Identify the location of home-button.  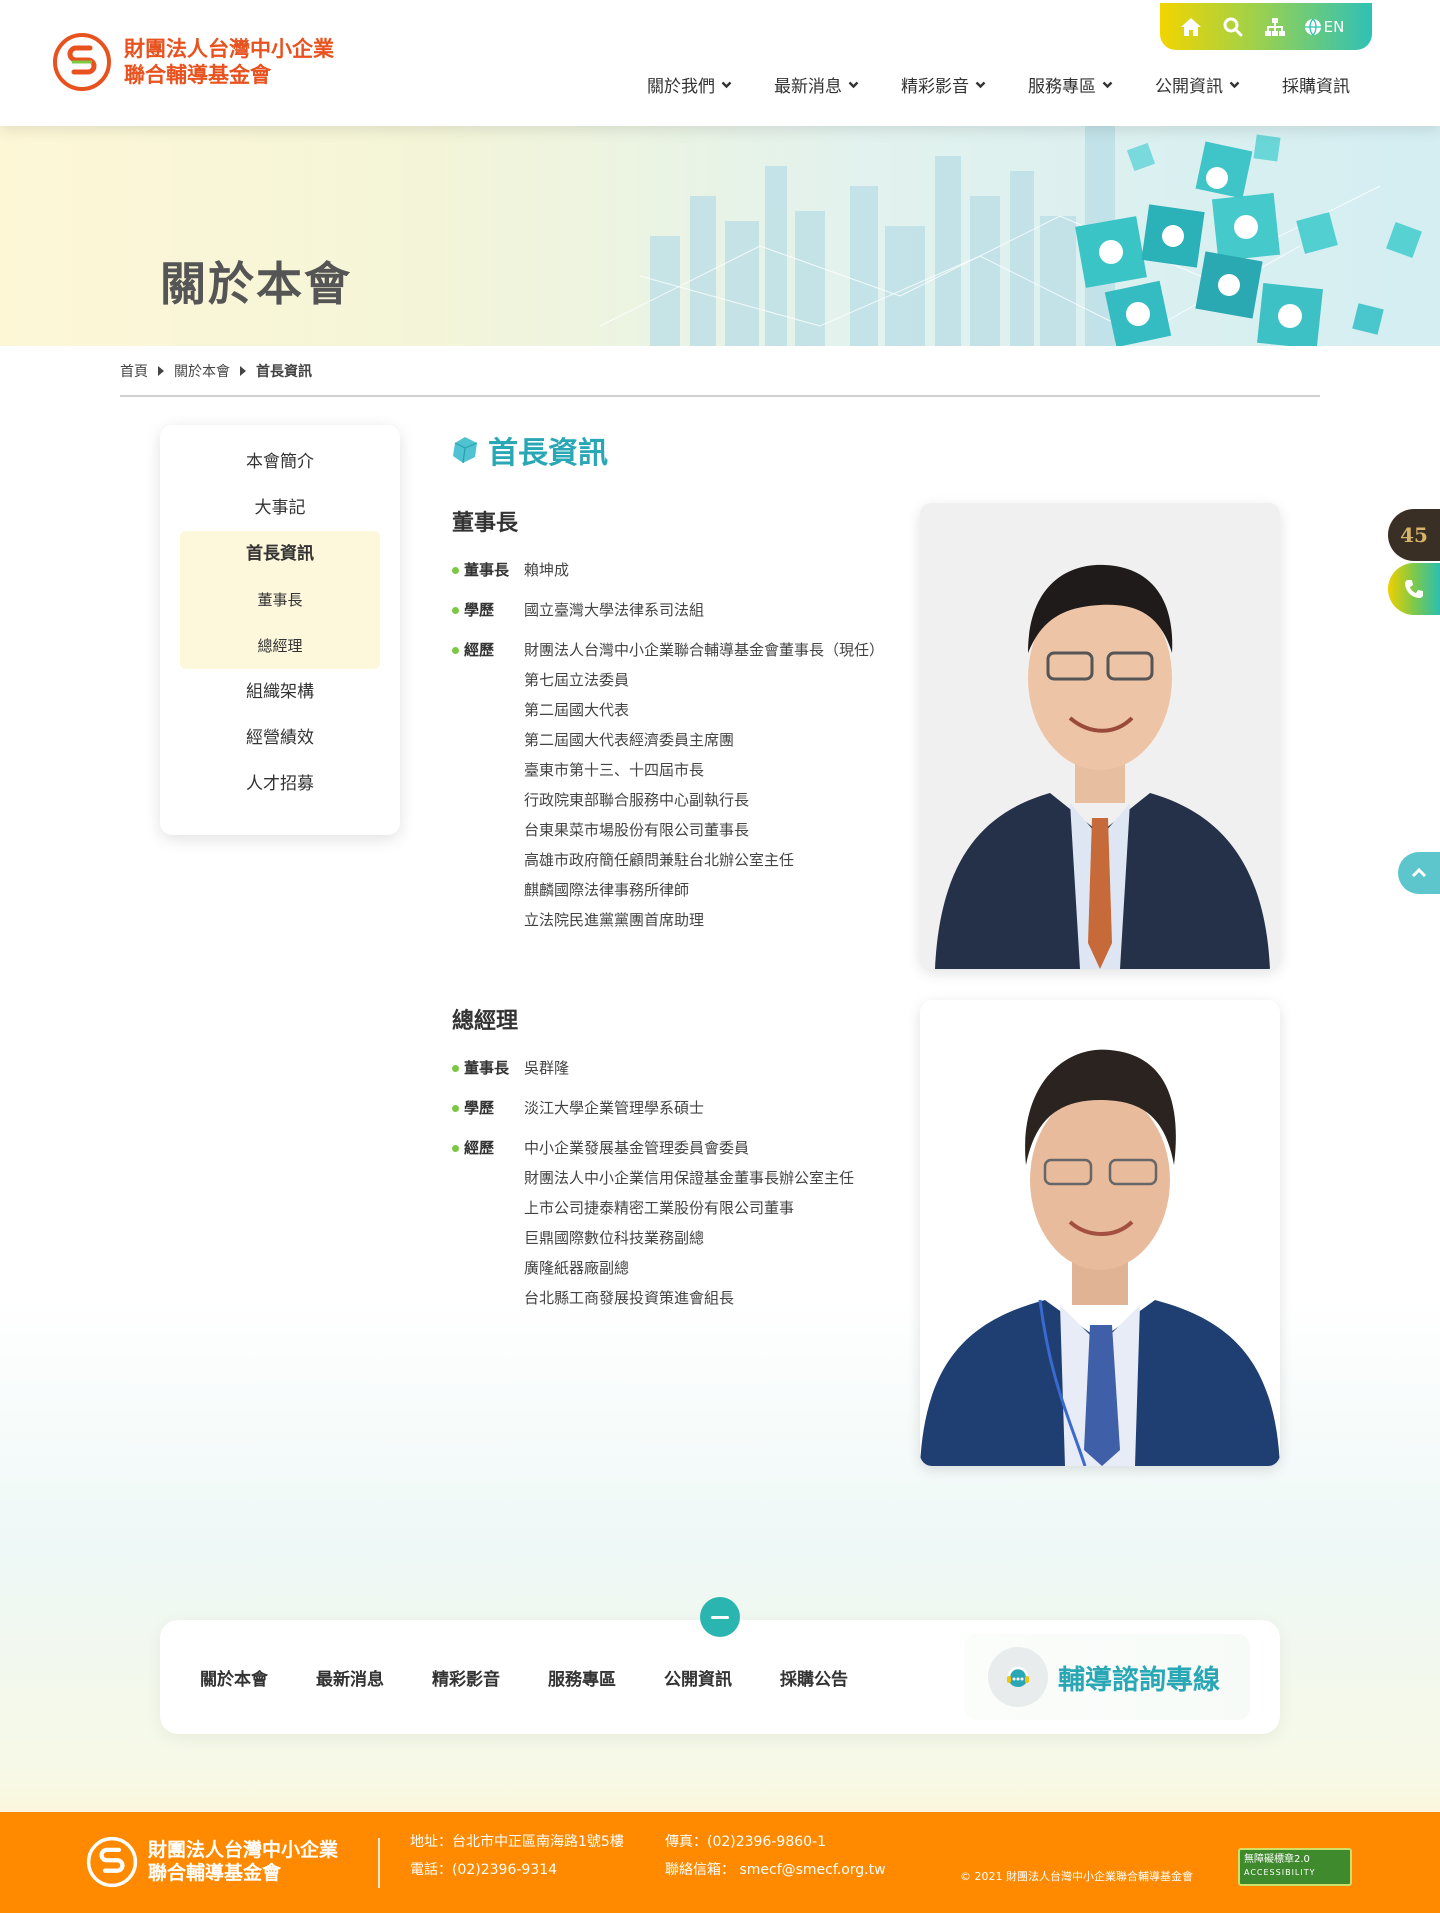
(1191, 27).